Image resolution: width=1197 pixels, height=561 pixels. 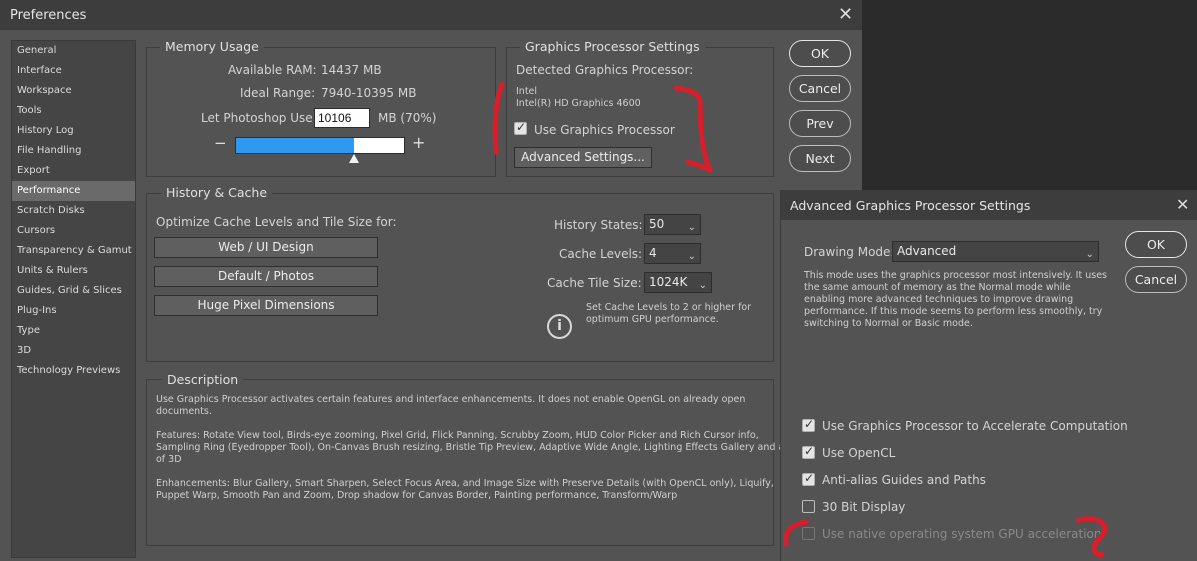 What do you see at coordinates (354, 158) in the screenshot?
I see `memory-slider-thumb` at bounding box center [354, 158].